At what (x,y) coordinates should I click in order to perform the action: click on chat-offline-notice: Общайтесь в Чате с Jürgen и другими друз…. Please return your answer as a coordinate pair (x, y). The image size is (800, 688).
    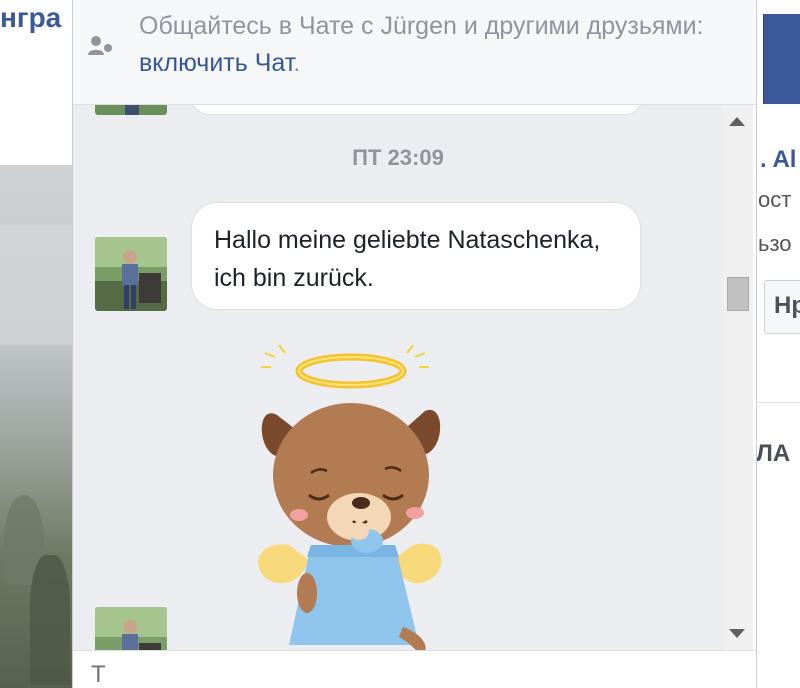
    Looking at the image, I should click on (414, 52).